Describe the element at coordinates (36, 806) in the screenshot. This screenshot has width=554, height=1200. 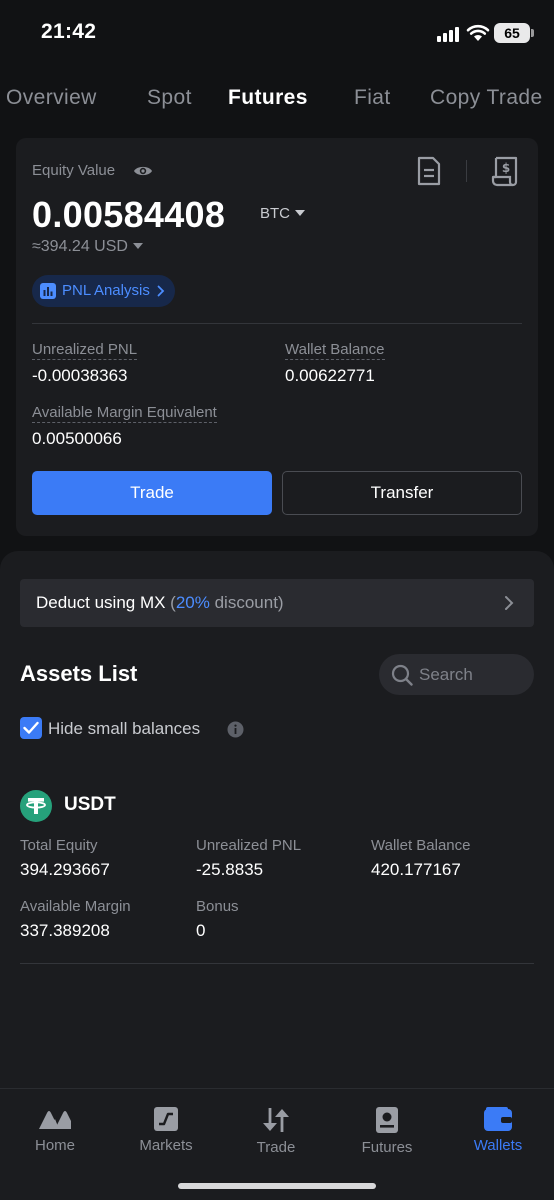
I see `usdt-icon` at that location.